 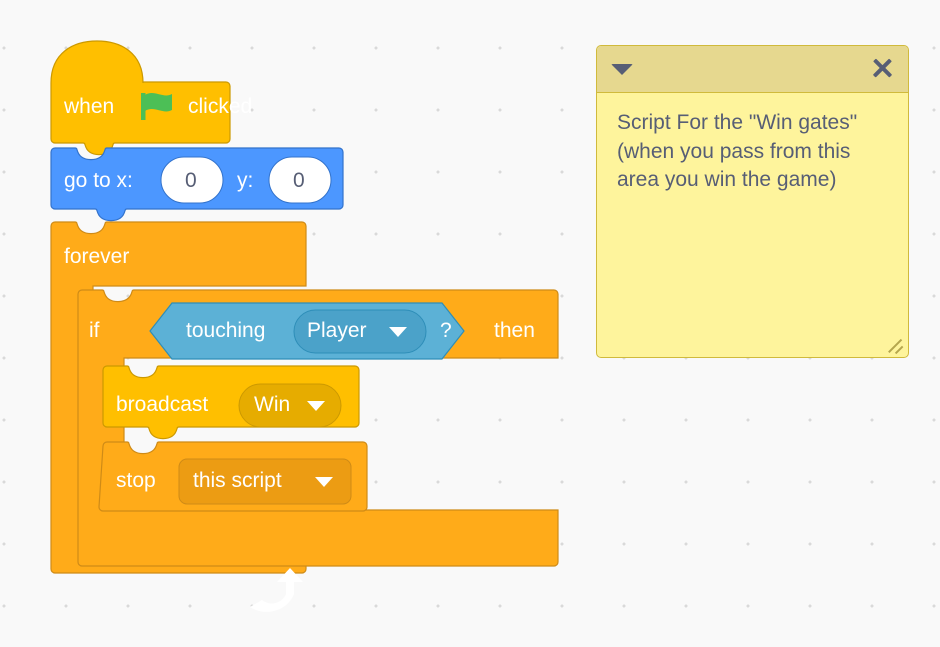 What do you see at coordinates (752, 69) in the screenshot?
I see `comment-header` at bounding box center [752, 69].